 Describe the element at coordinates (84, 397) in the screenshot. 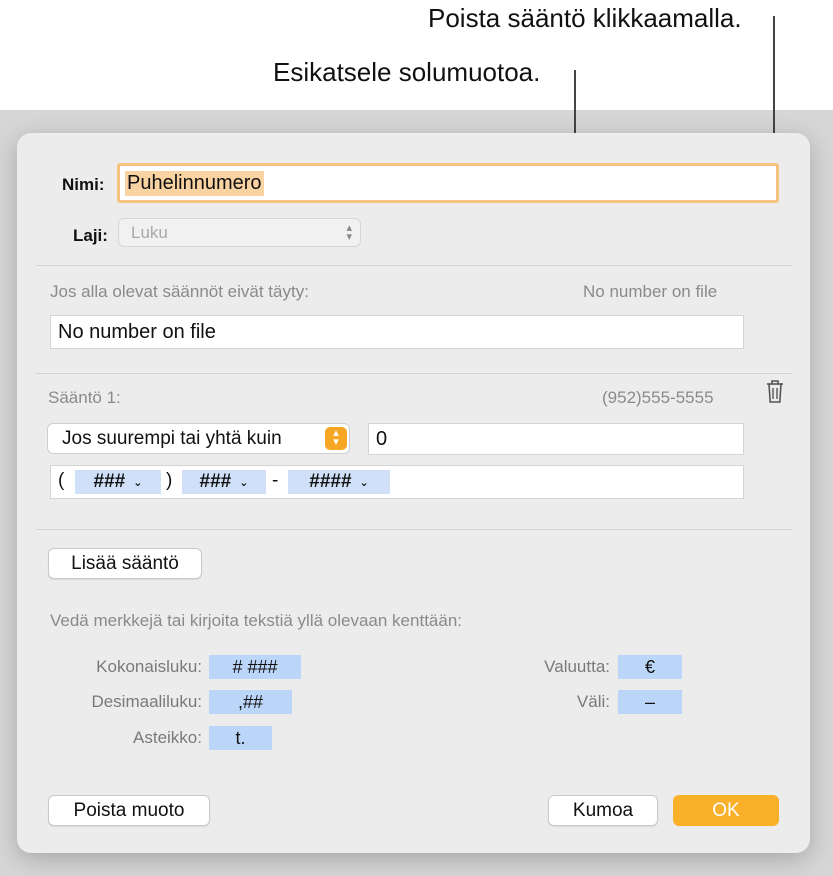

I see `rule-title: Sääntö 1:` at that location.